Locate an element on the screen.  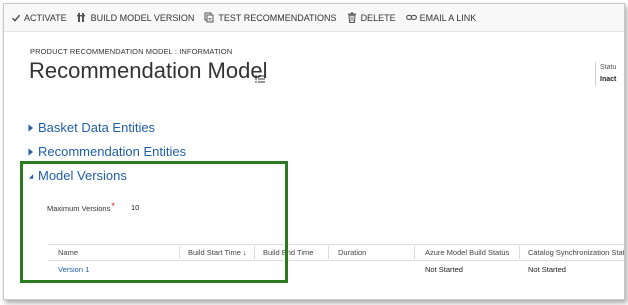
email-a-link-label: EMAIL A LINK is located at coordinates (448, 17).